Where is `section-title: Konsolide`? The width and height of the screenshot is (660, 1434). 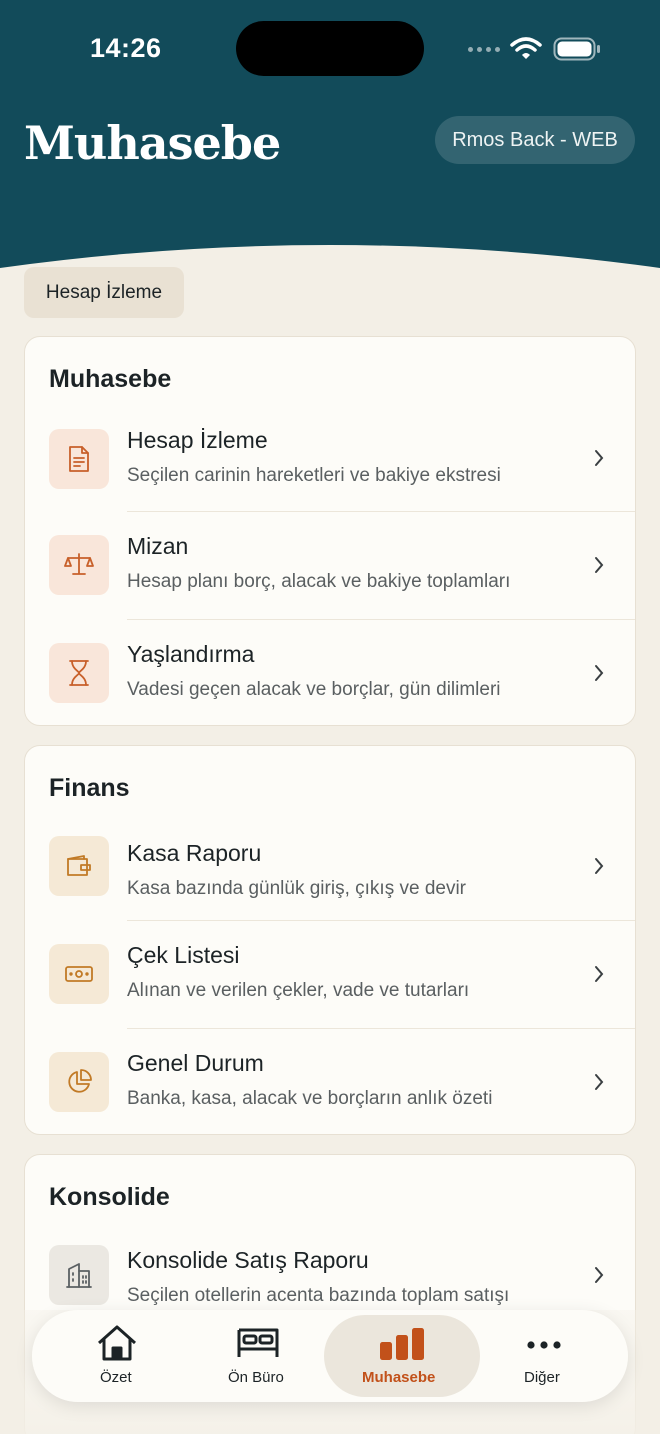
section-title: Konsolide is located at coordinates (109, 1197).